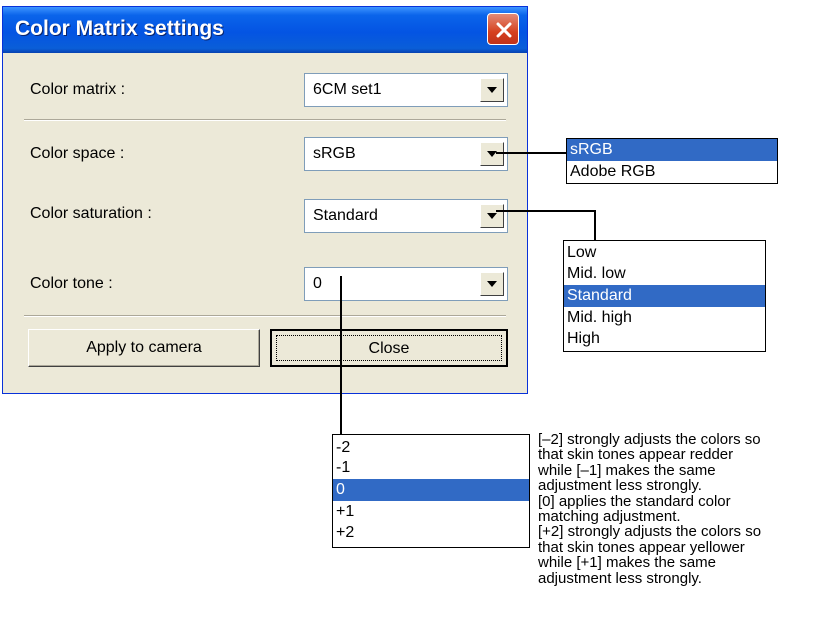  What do you see at coordinates (317, 283) in the screenshot?
I see `color-tone-value: 0` at bounding box center [317, 283].